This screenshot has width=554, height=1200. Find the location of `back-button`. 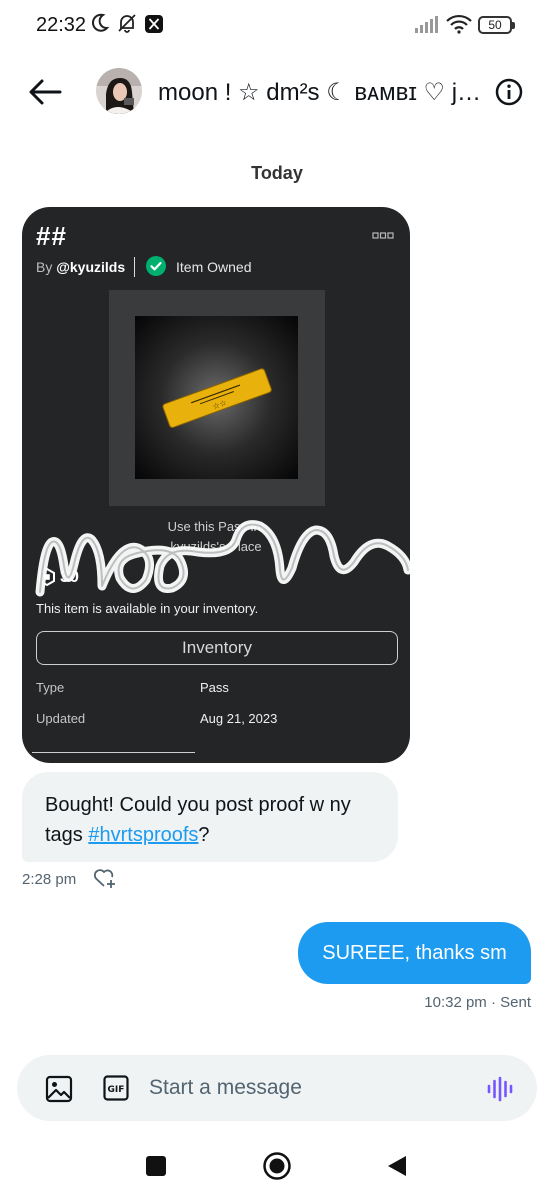

back-button is located at coordinates (45, 92).